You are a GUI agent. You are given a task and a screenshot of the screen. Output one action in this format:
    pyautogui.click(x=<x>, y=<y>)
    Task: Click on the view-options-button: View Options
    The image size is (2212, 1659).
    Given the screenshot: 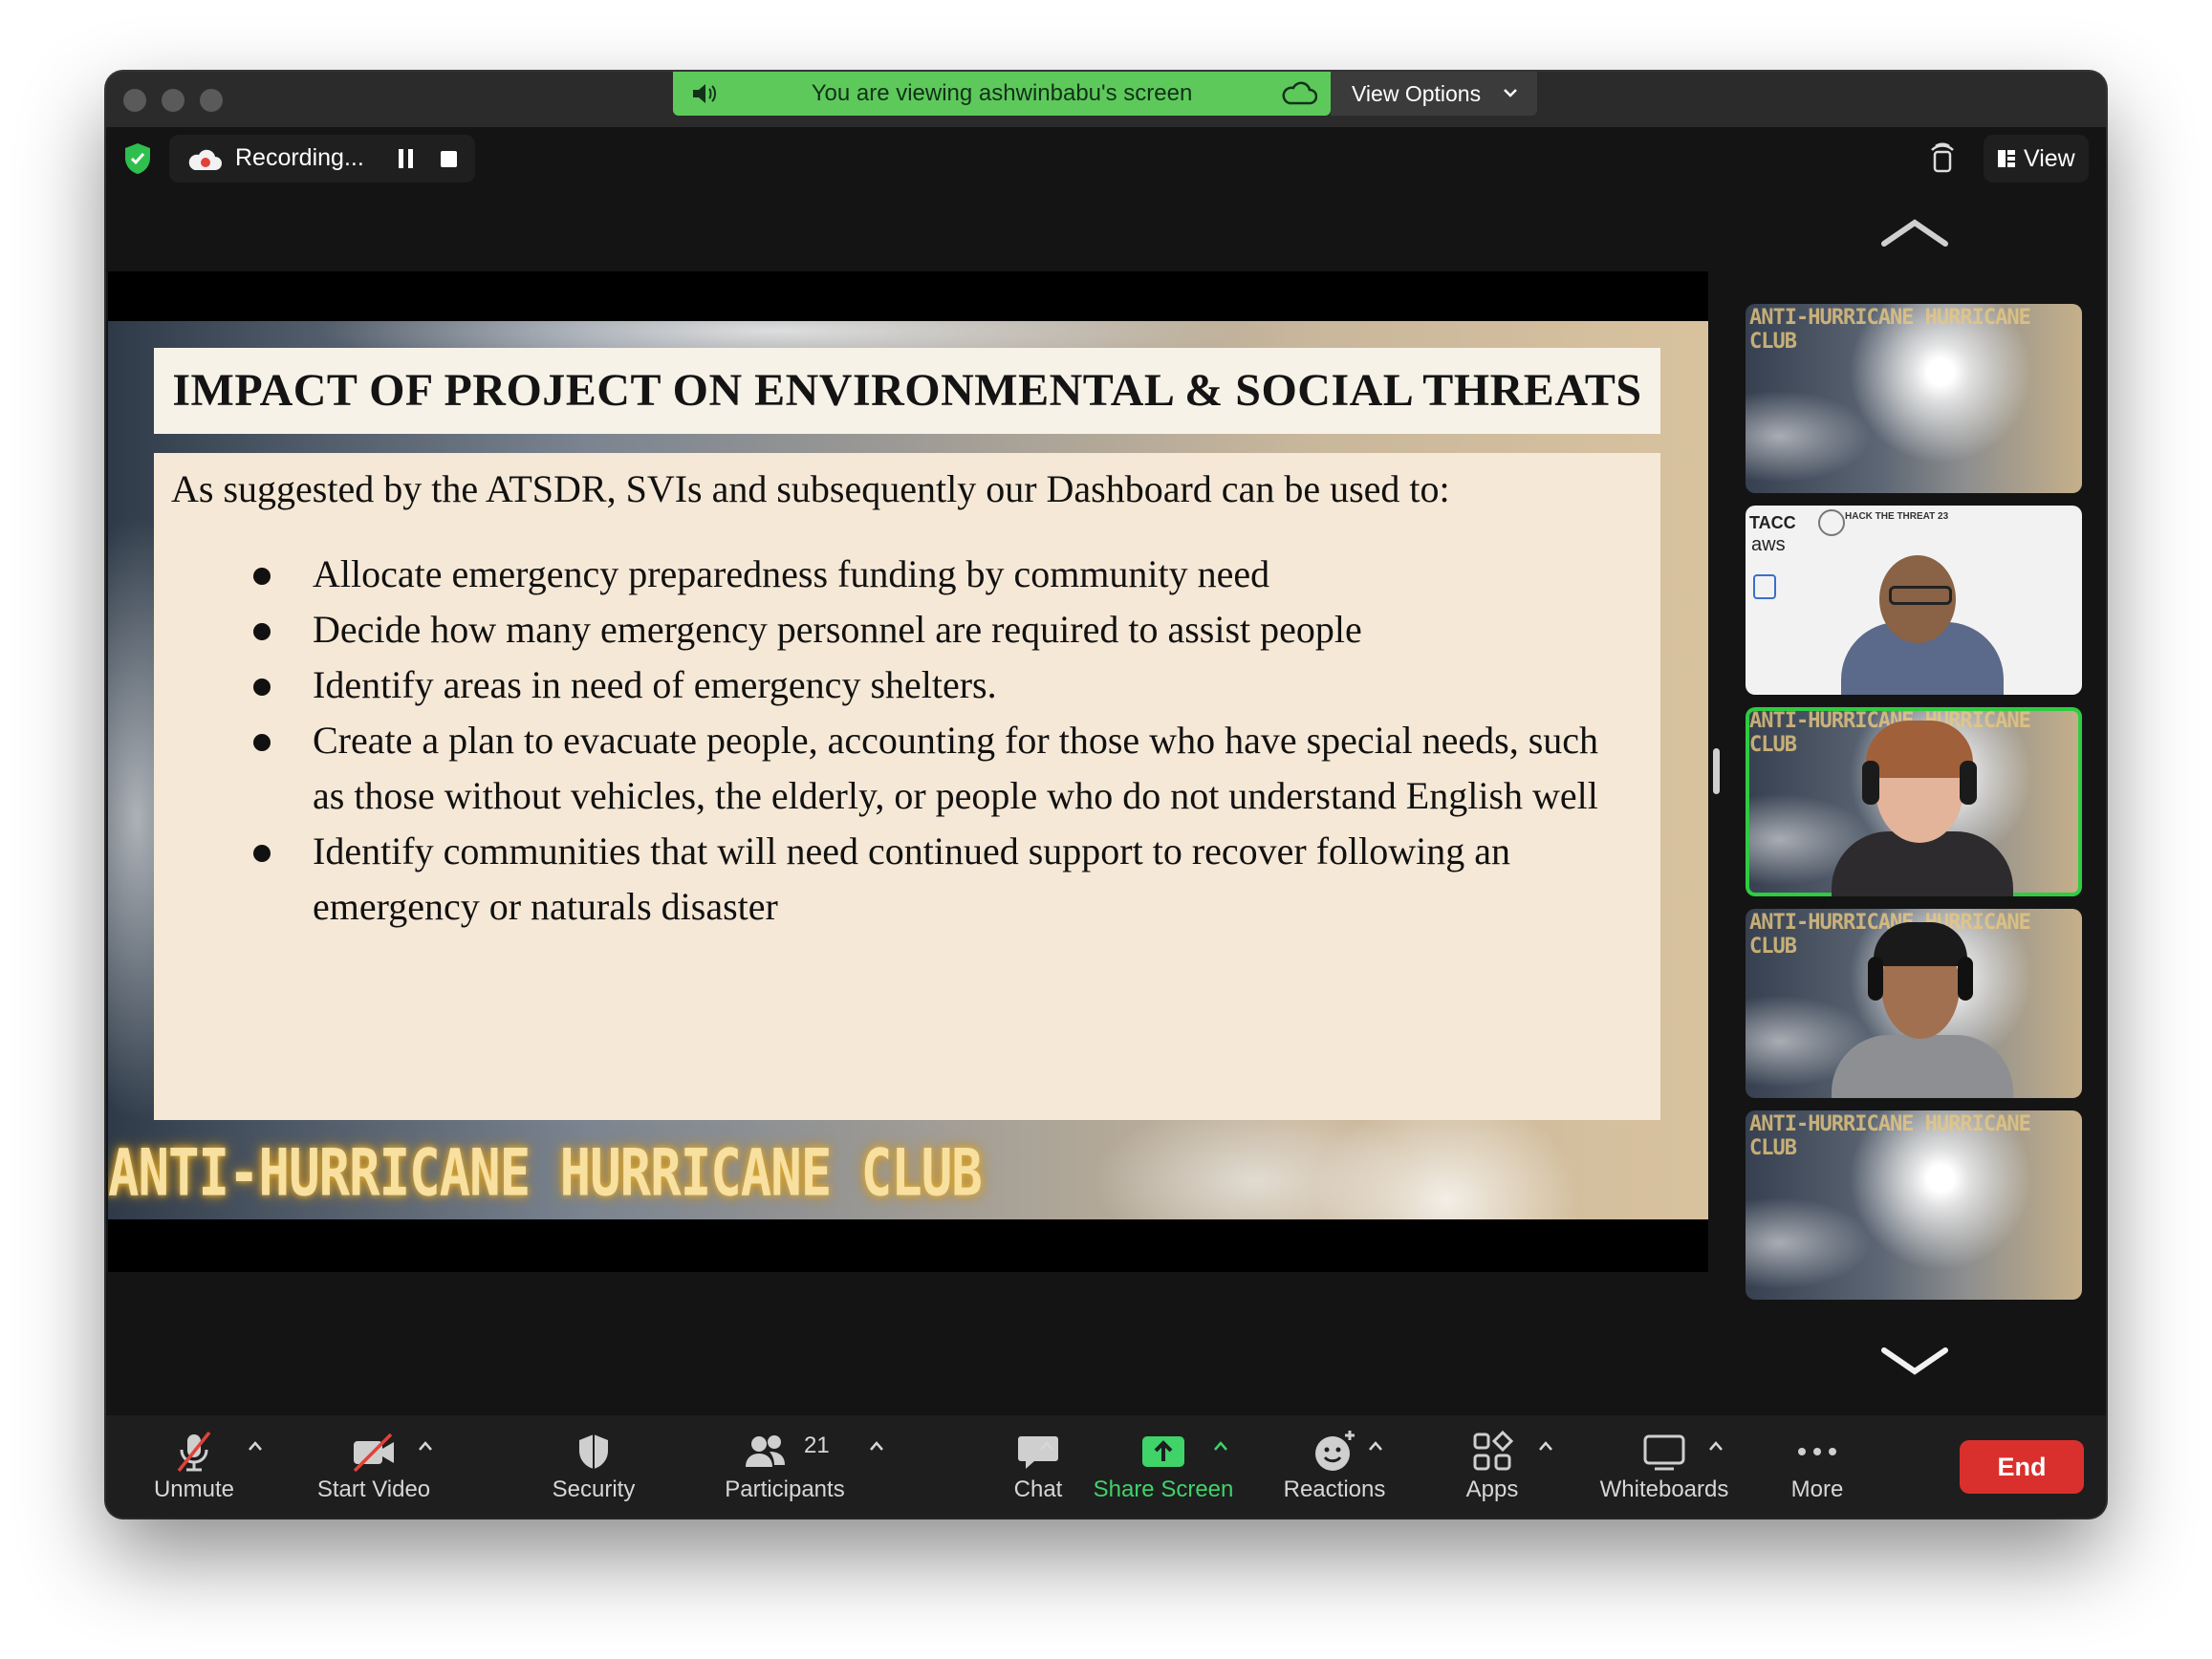 What is the action you would take?
    pyautogui.click(x=1434, y=94)
    